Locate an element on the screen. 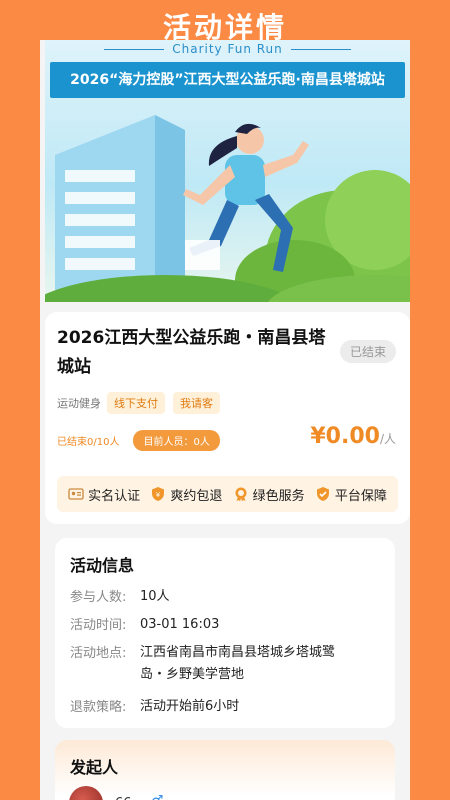 This screenshot has width=450, height=800. guarantee-item-green: 绿色服务 is located at coordinates (269, 494).